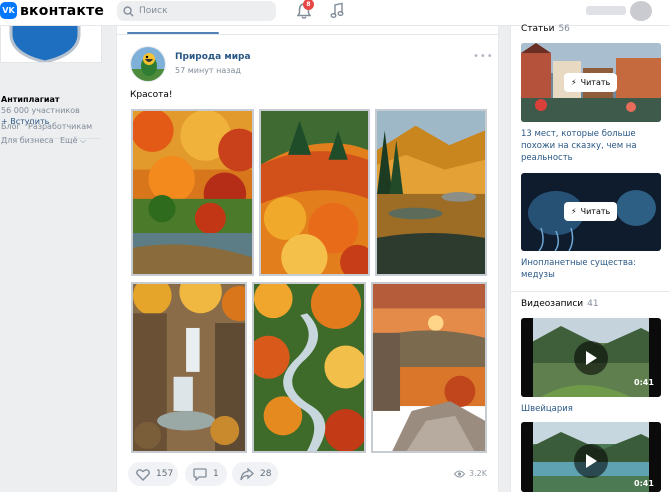  I want to click on eye-icon, so click(459, 473).